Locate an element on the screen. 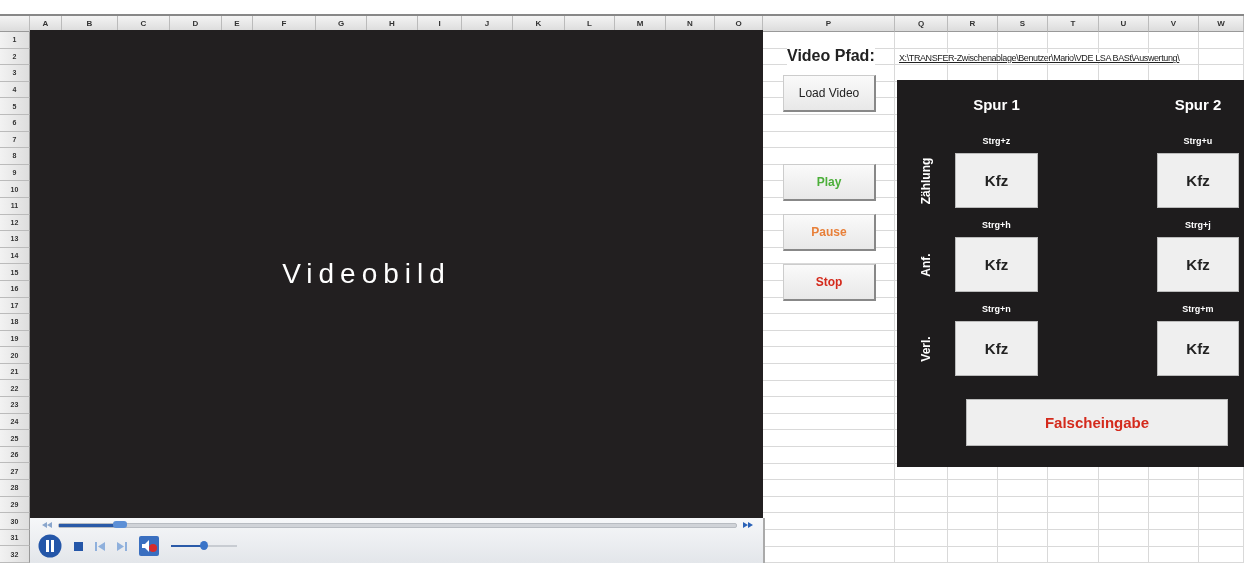  shortcut-label: Strg+h is located at coordinates (996, 225).